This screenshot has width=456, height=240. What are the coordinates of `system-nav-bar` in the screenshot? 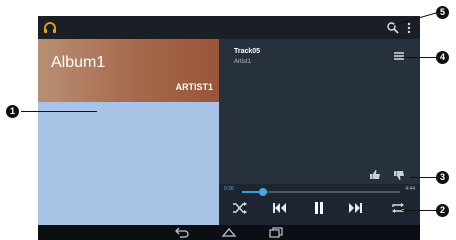 It's located at (229, 232).